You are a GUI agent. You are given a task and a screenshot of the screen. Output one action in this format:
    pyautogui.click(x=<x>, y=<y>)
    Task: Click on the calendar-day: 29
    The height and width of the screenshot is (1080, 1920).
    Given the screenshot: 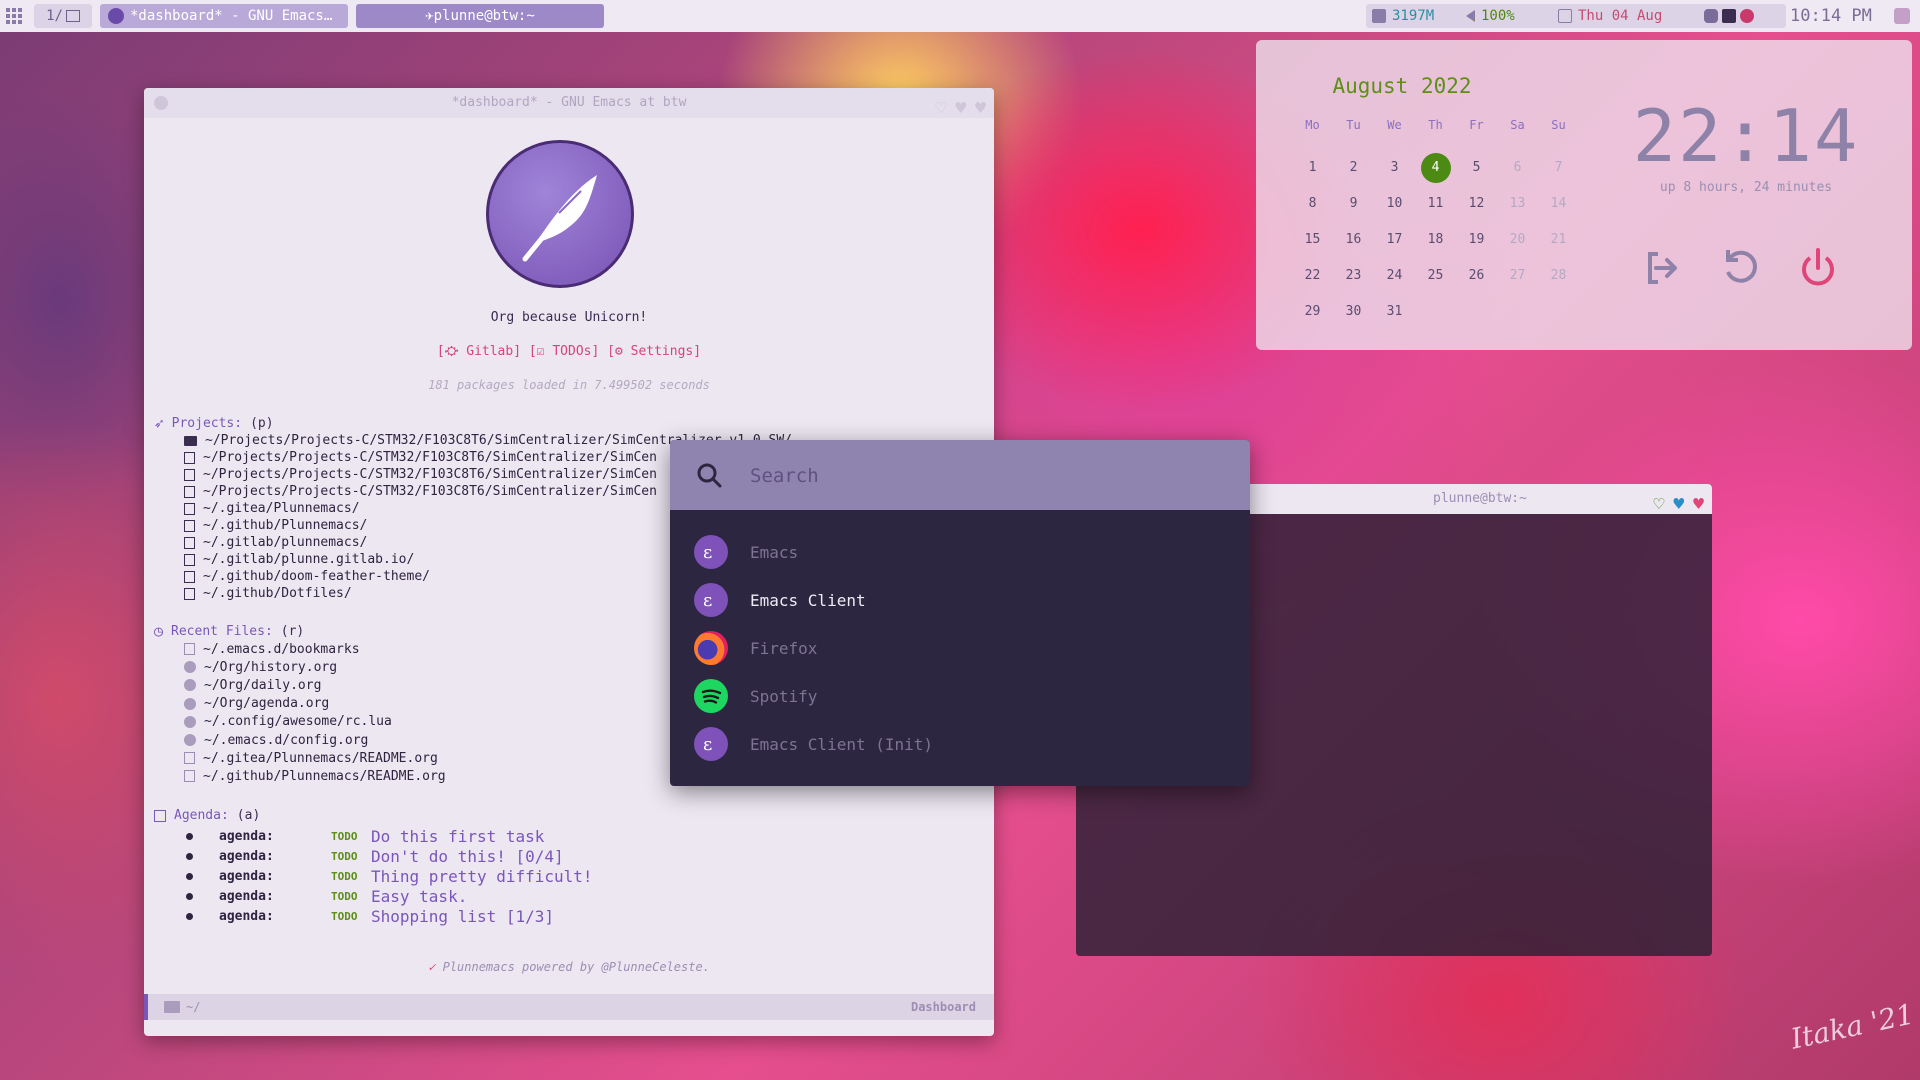 What is the action you would take?
    pyautogui.click(x=1312, y=312)
    